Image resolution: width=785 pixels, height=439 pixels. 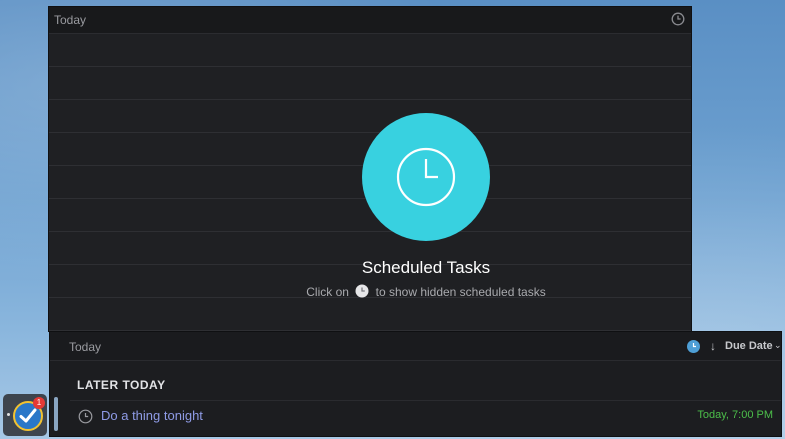 What do you see at coordinates (370, 20) in the screenshot?
I see `main-window-titlebar: Today` at bounding box center [370, 20].